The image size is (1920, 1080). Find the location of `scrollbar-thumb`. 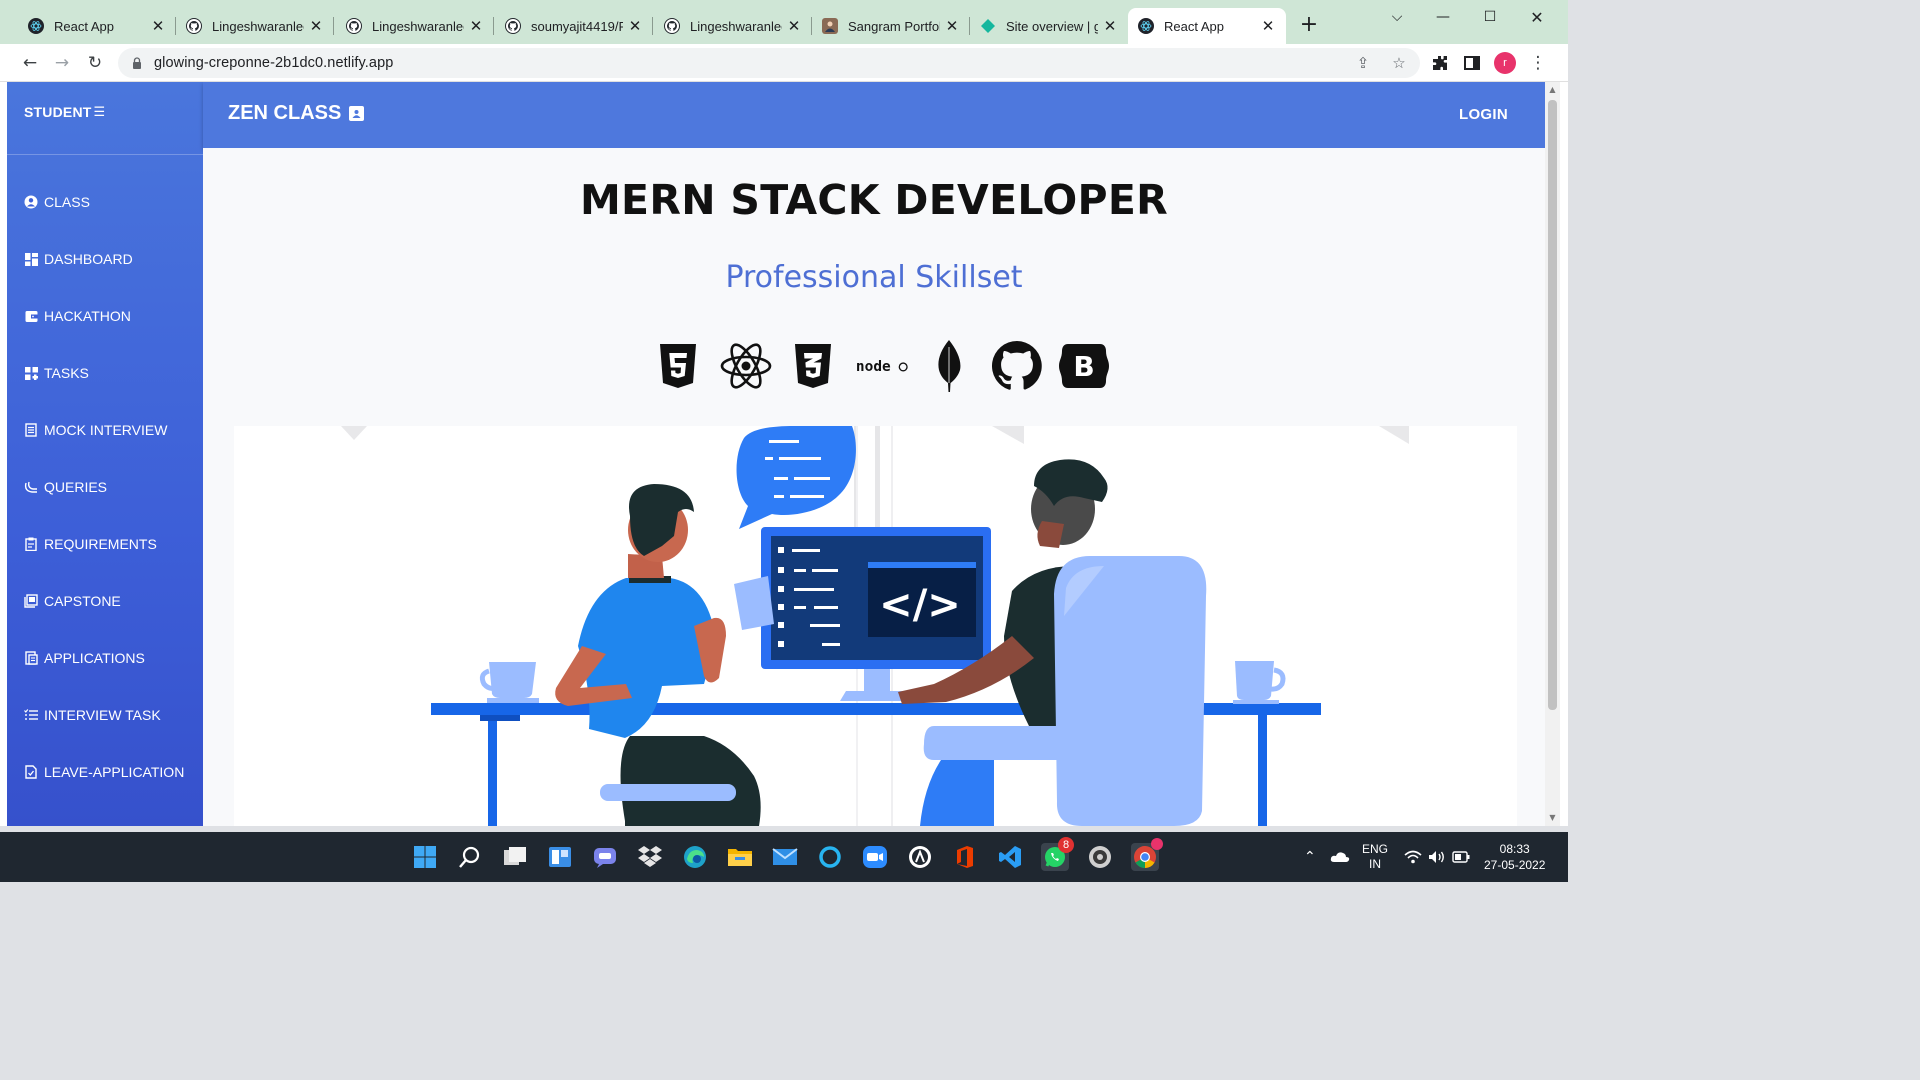

scrollbar-thumb is located at coordinates (1552, 405).